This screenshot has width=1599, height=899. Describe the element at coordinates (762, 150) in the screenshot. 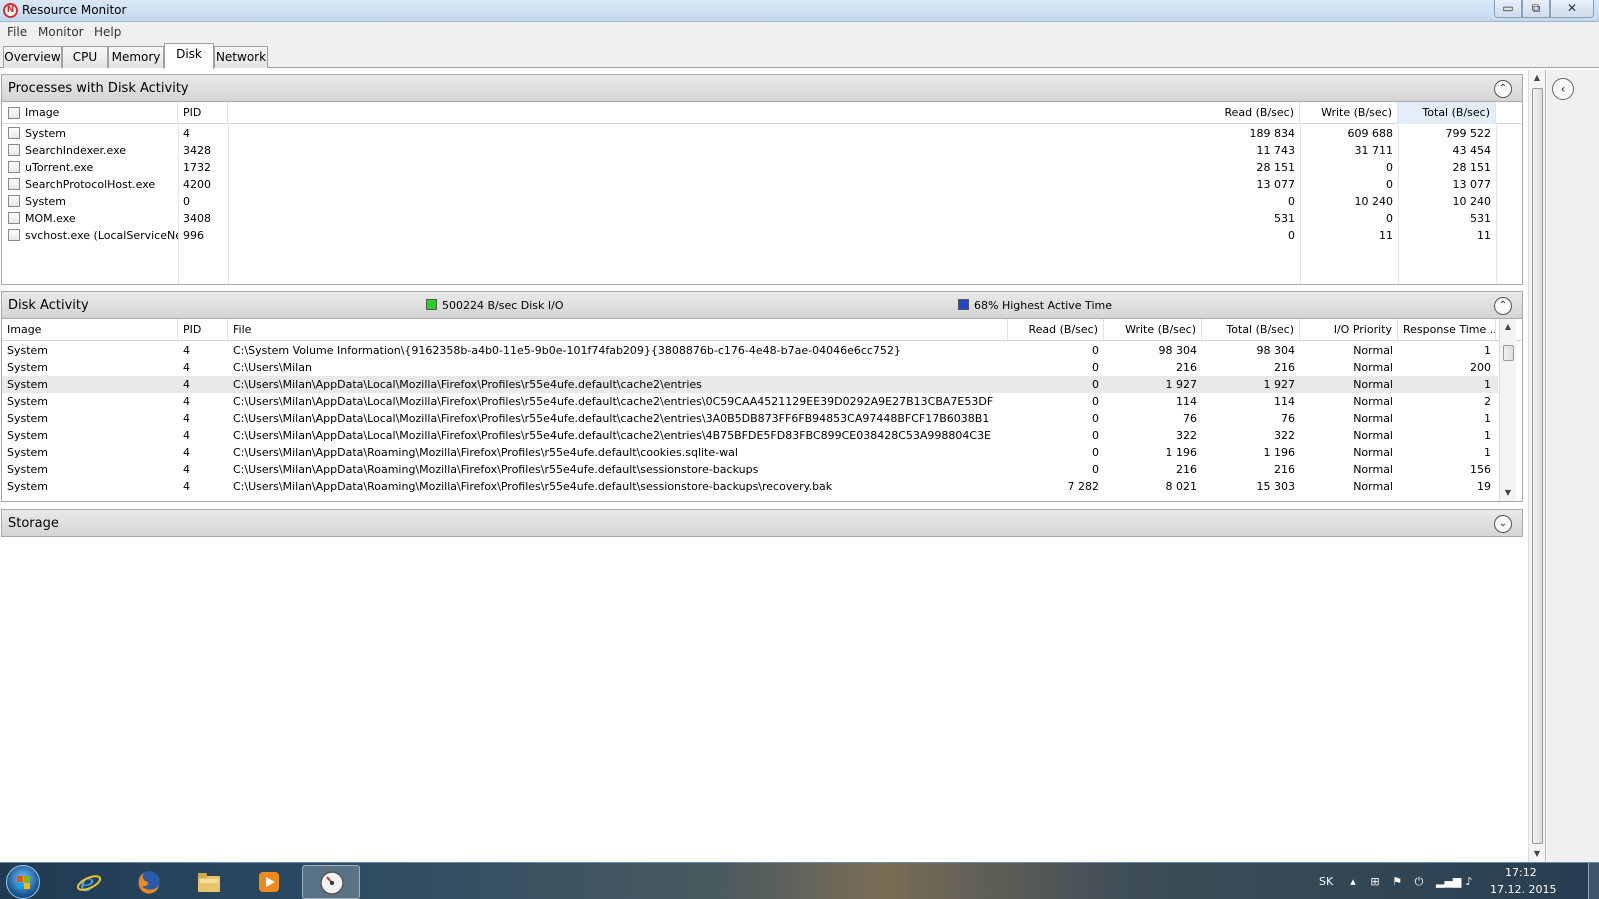

I see `table-row: SearchIndexer.exe 3428 11 743 31 711 43 454` at that location.